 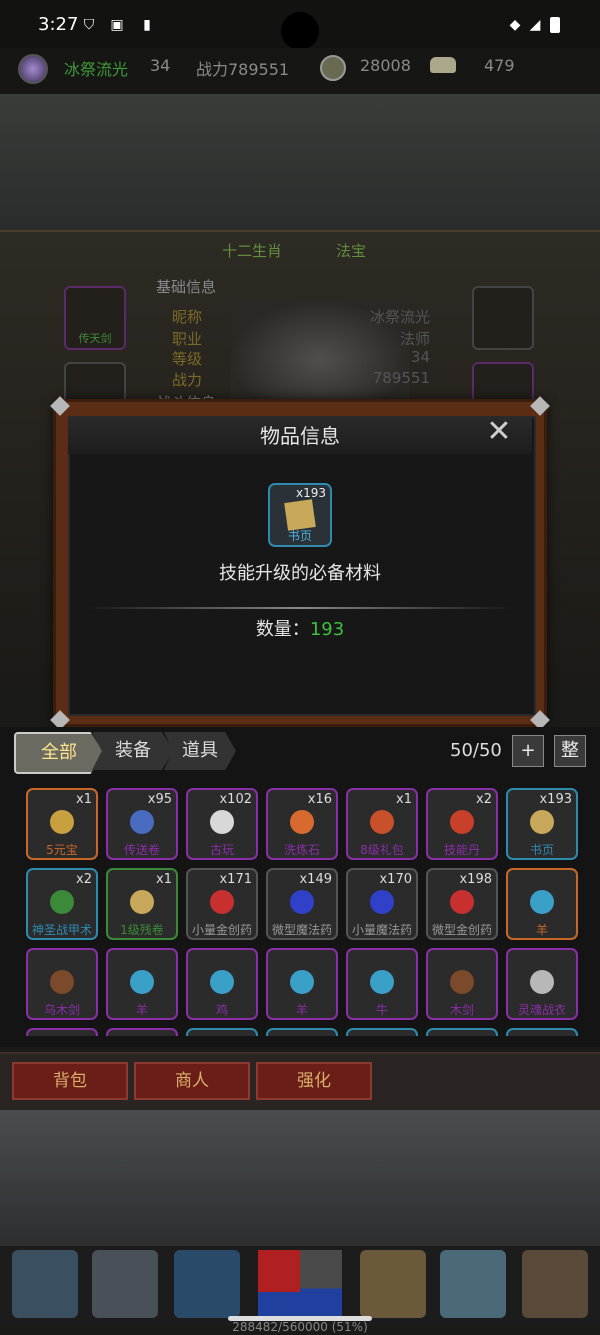 I want to click on bag-slot: x16 洗炼石, so click(x=302, y=824).